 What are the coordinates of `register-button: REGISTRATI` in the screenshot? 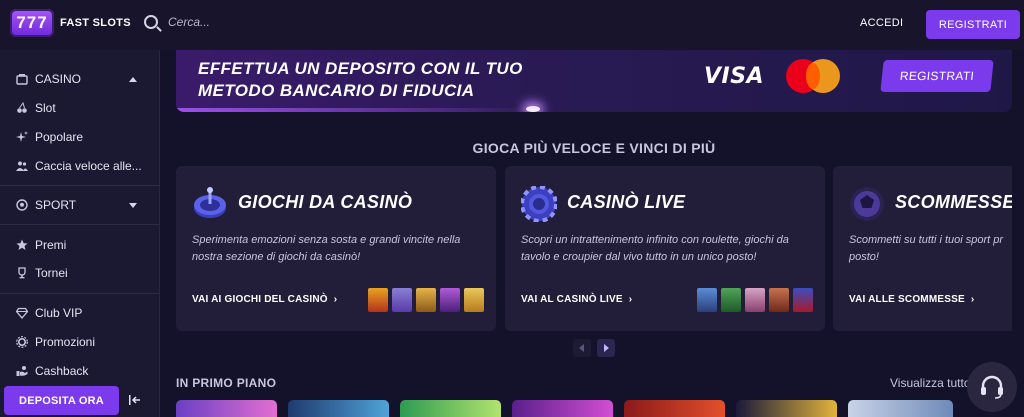 It's located at (973, 24).